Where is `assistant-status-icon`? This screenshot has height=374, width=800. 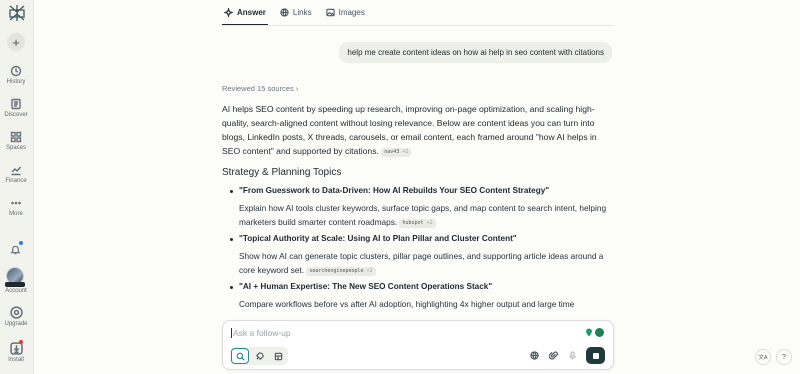
assistant-status-icon is located at coordinates (599, 332).